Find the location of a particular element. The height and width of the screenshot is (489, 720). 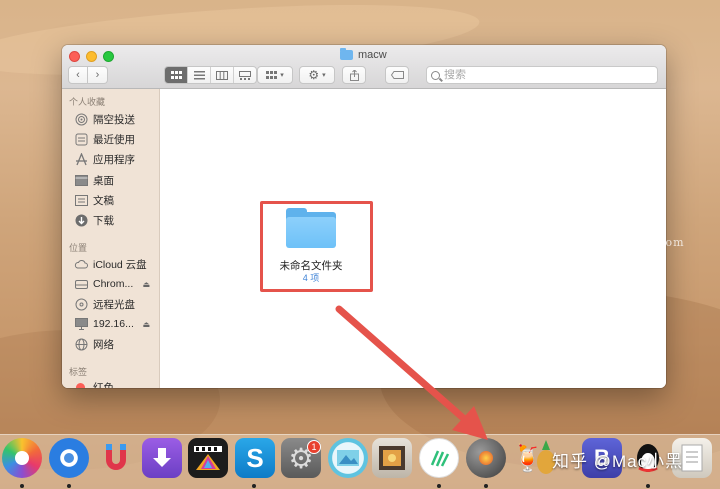

sidebar-item-downloads: 下载 is located at coordinates (117, 220).